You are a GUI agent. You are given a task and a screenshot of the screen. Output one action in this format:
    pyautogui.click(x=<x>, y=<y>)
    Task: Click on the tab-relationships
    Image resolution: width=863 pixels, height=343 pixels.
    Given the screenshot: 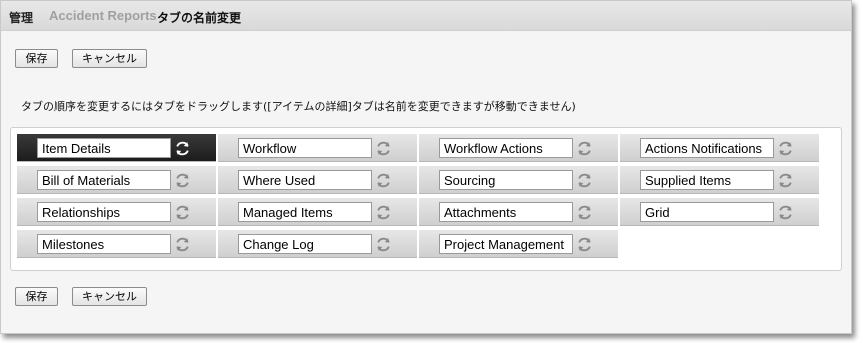 What is the action you would take?
    pyautogui.click(x=116, y=212)
    